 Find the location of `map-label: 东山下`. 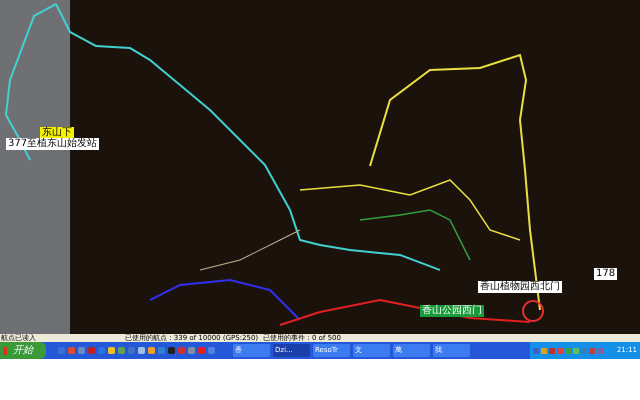

map-label: 东山下 is located at coordinates (57, 133).